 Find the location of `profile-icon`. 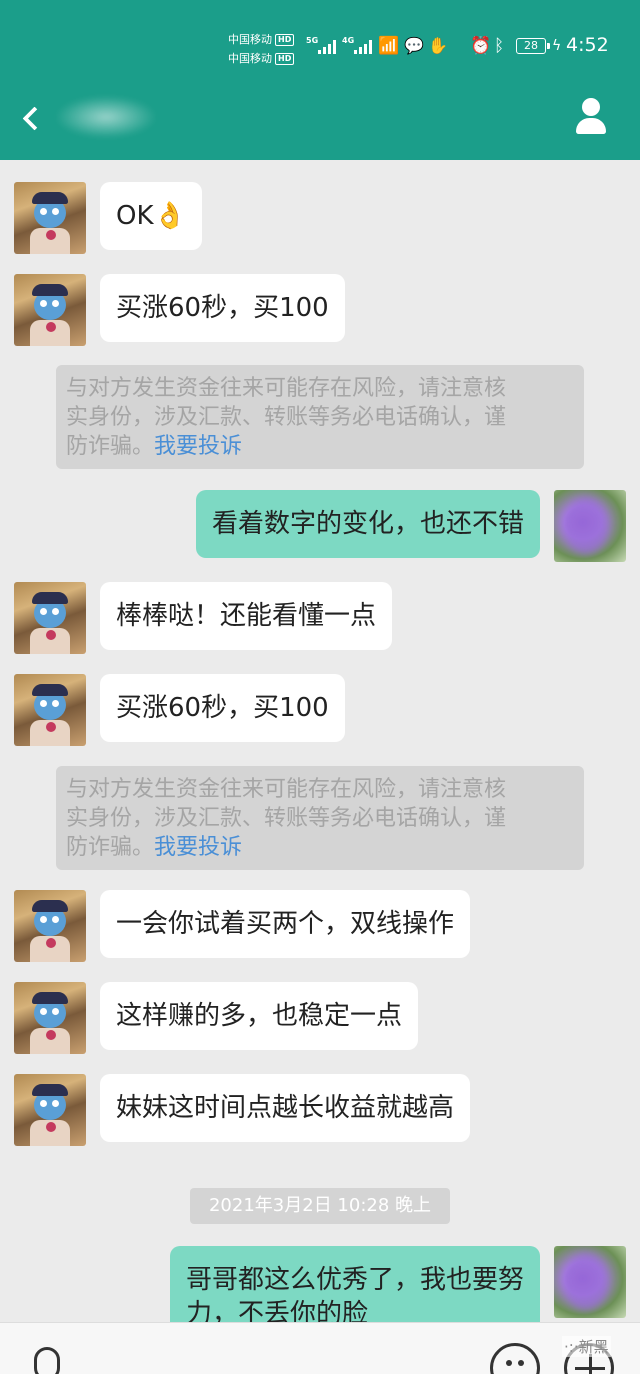

profile-icon is located at coordinates (591, 117).